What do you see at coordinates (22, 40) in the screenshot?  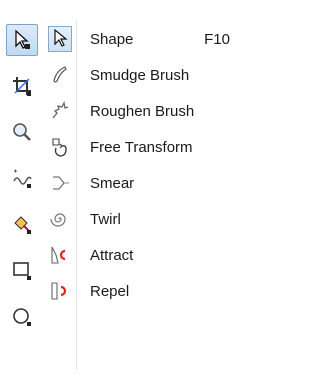 I see `shape-tool-icon` at bounding box center [22, 40].